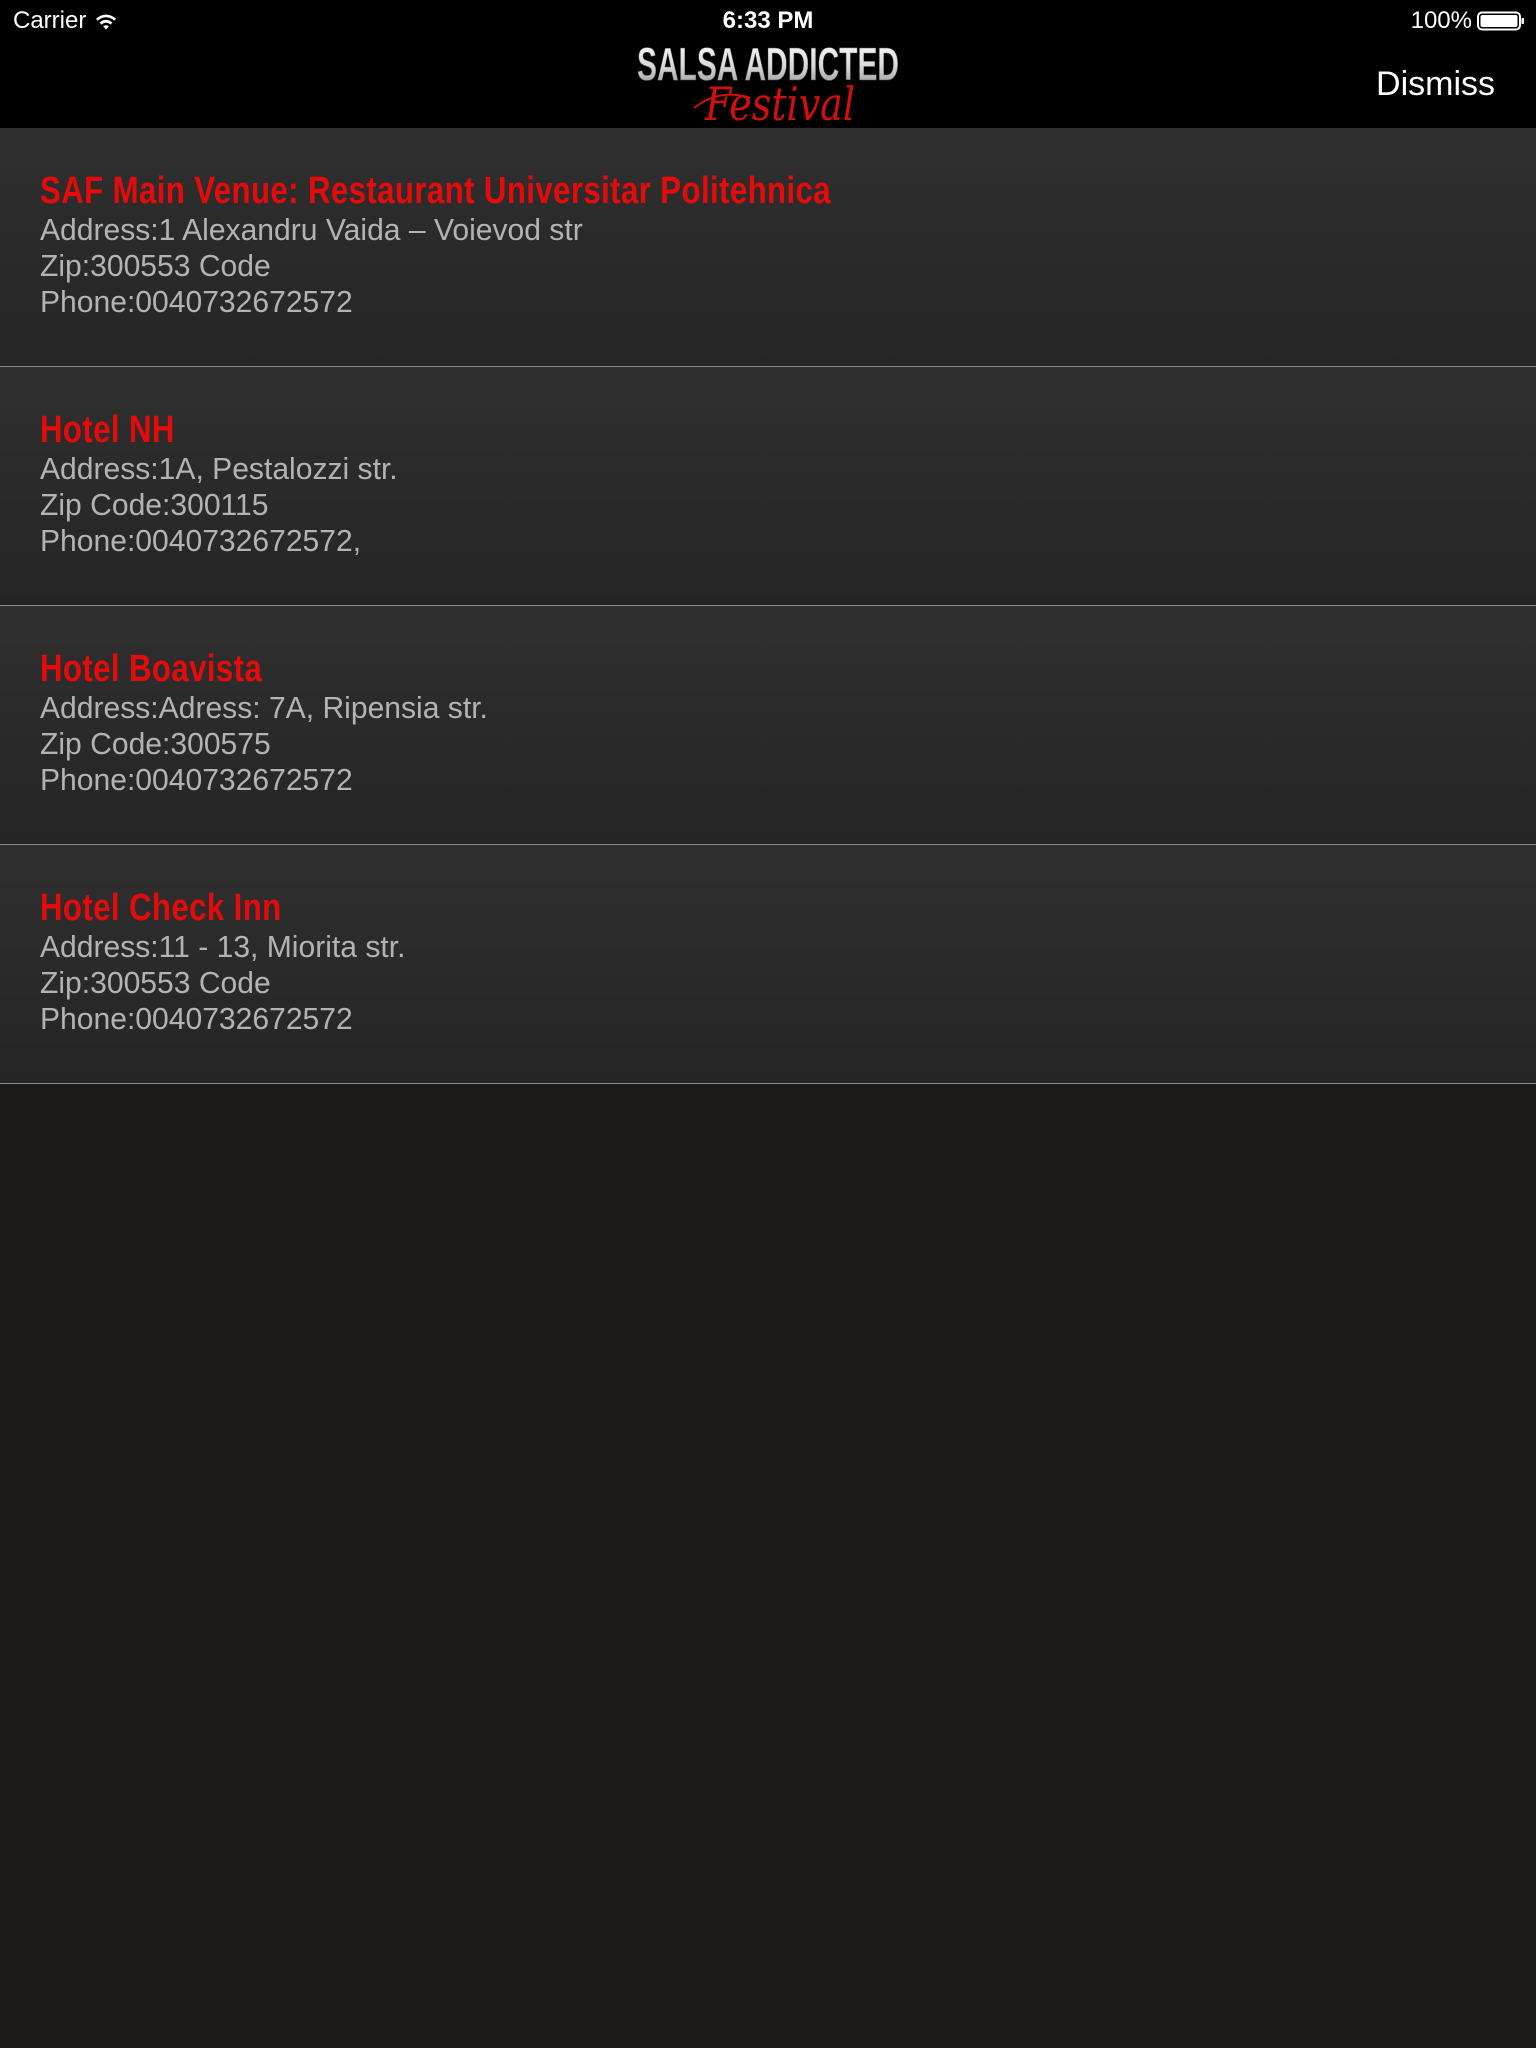 The height and width of the screenshot is (2048, 1536). Describe the element at coordinates (201, 540) in the screenshot. I see `venue-phone: Phone:0040732672572,` at that location.